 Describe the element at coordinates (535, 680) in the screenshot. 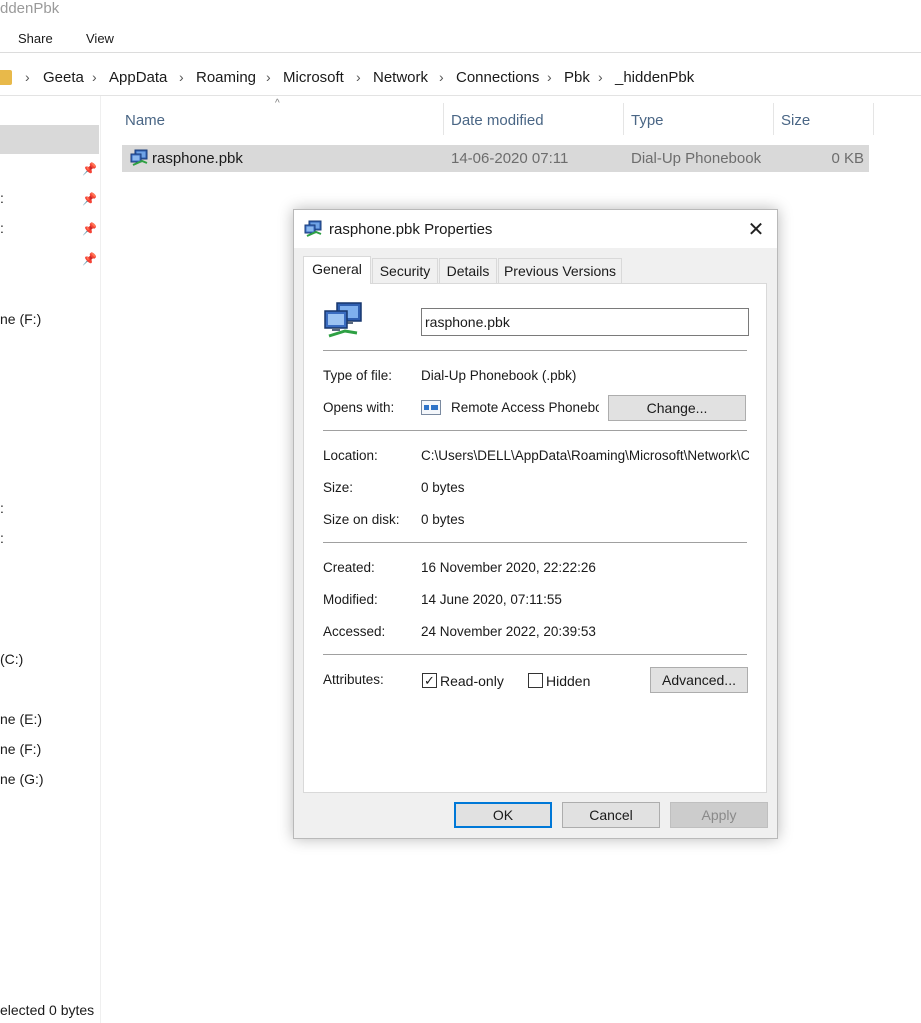

I see `hidden-checkbox` at that location.